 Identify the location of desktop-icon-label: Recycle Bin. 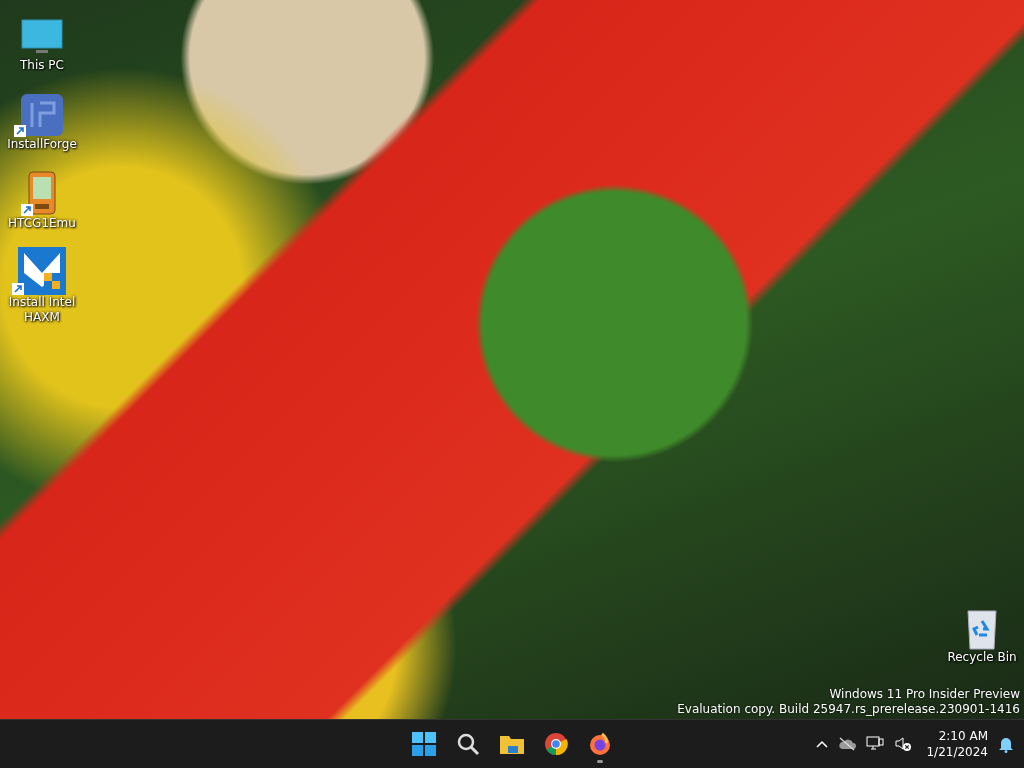
(982, 657).